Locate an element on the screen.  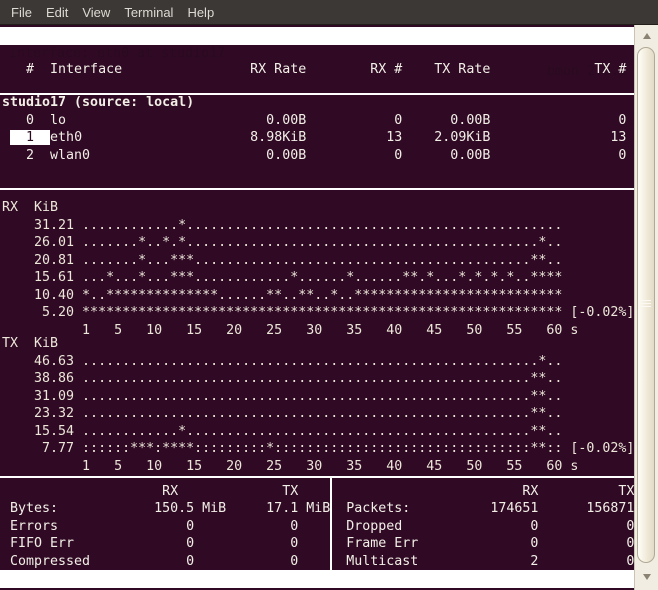
menu-terminal: Terminal is located at coordinates (148, 12).